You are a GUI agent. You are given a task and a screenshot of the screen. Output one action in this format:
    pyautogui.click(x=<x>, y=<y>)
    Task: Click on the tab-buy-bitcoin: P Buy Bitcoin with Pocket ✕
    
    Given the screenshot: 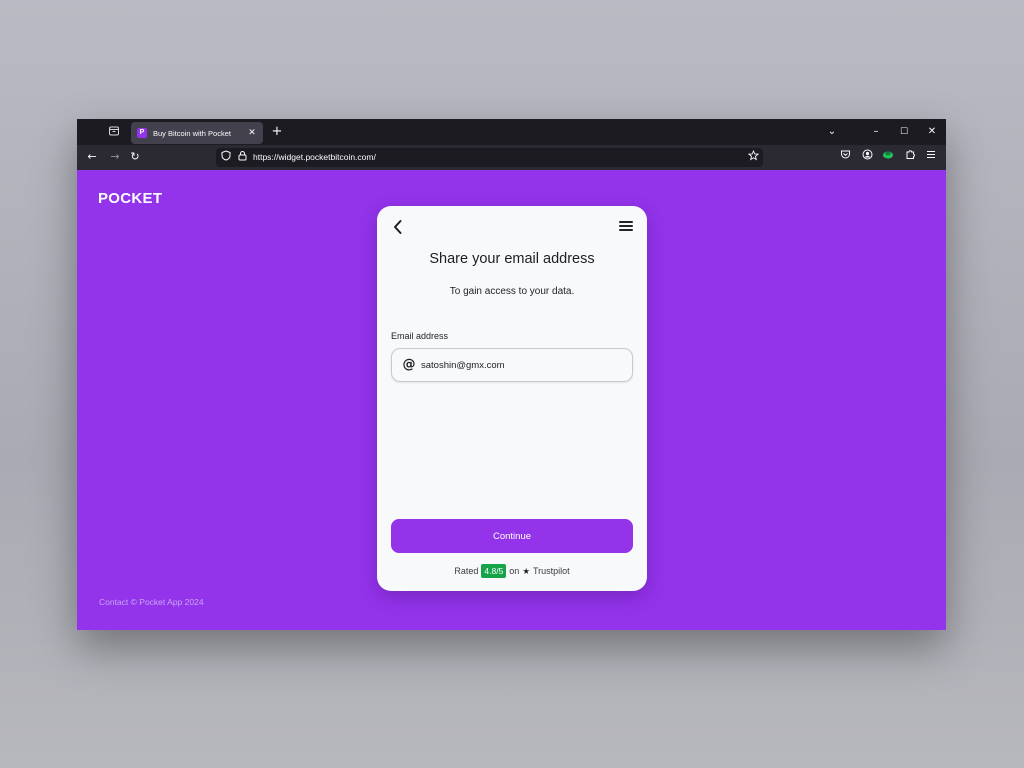 What is the action you would take?
    pyautogui.click(x=197, y=133)
    